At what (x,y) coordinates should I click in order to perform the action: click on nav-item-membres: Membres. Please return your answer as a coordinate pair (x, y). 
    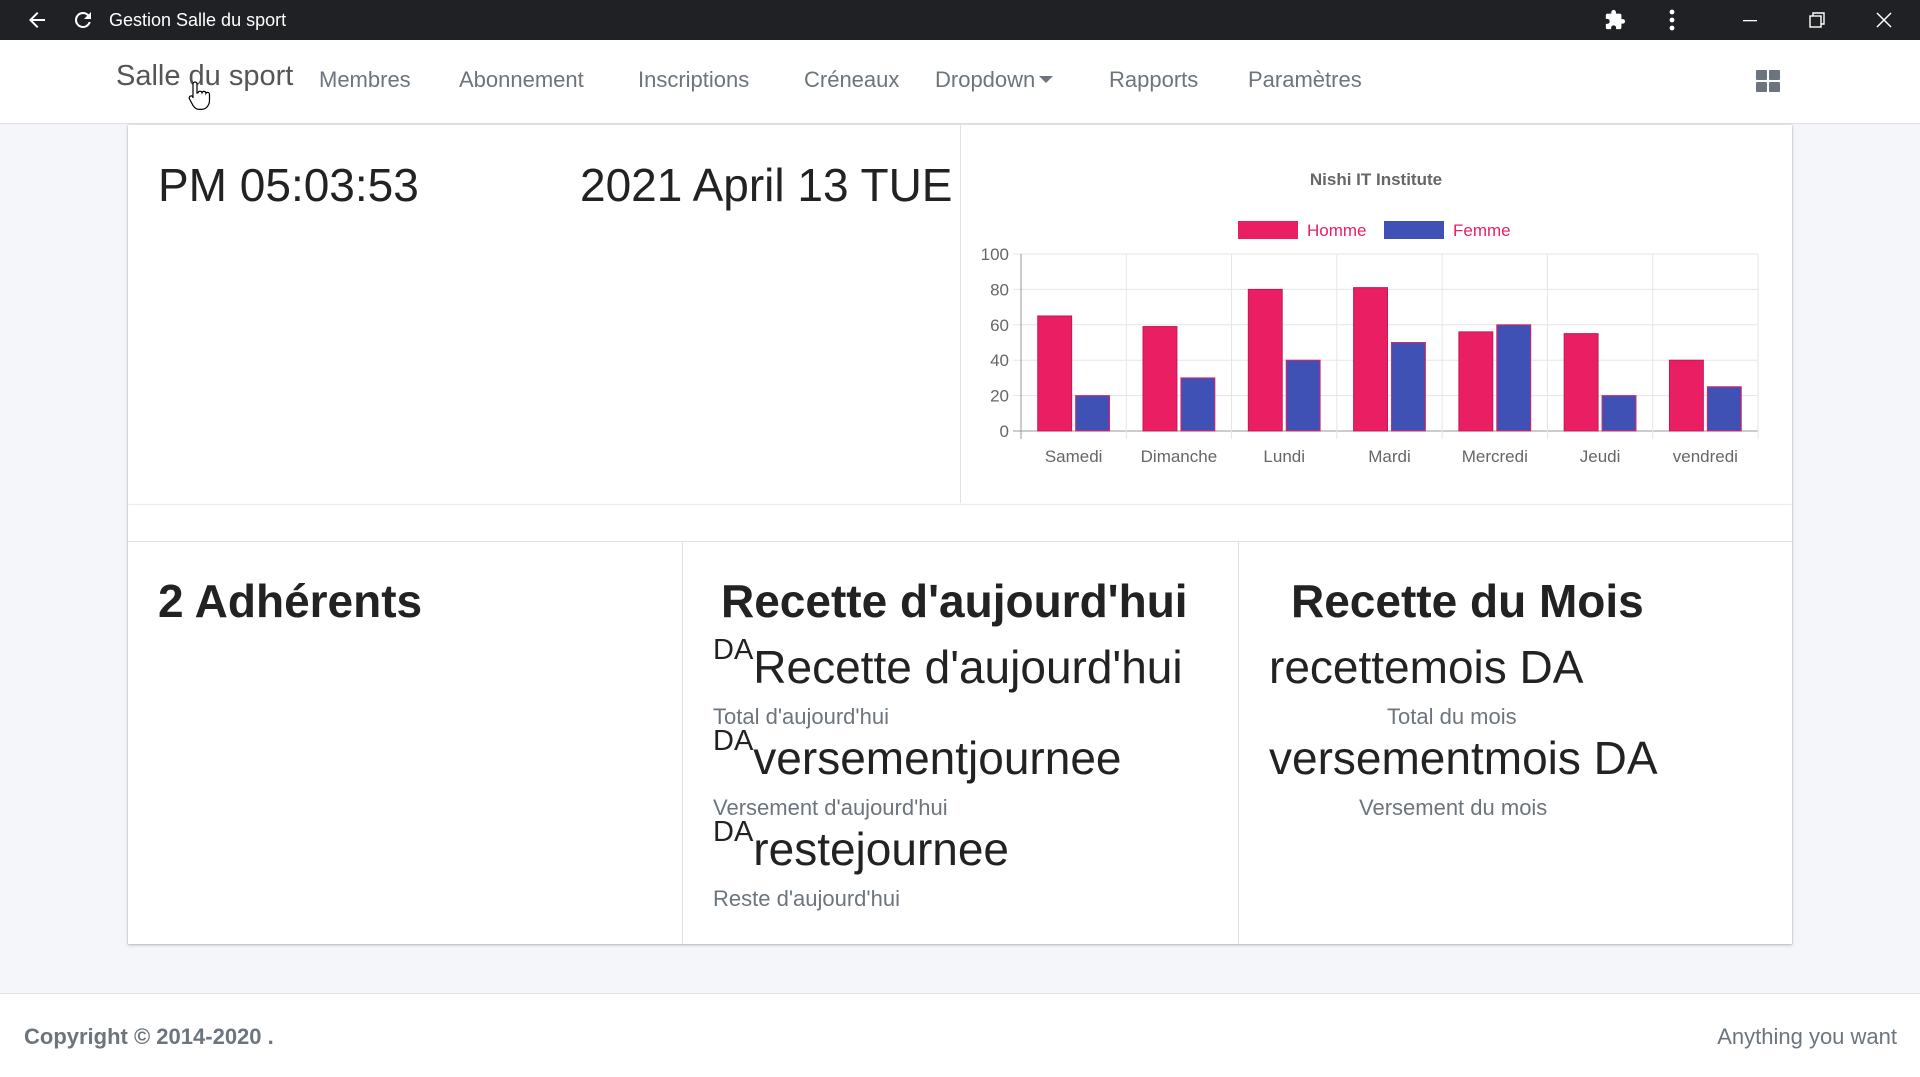
    Looking at the image, I should click on (365, 80).